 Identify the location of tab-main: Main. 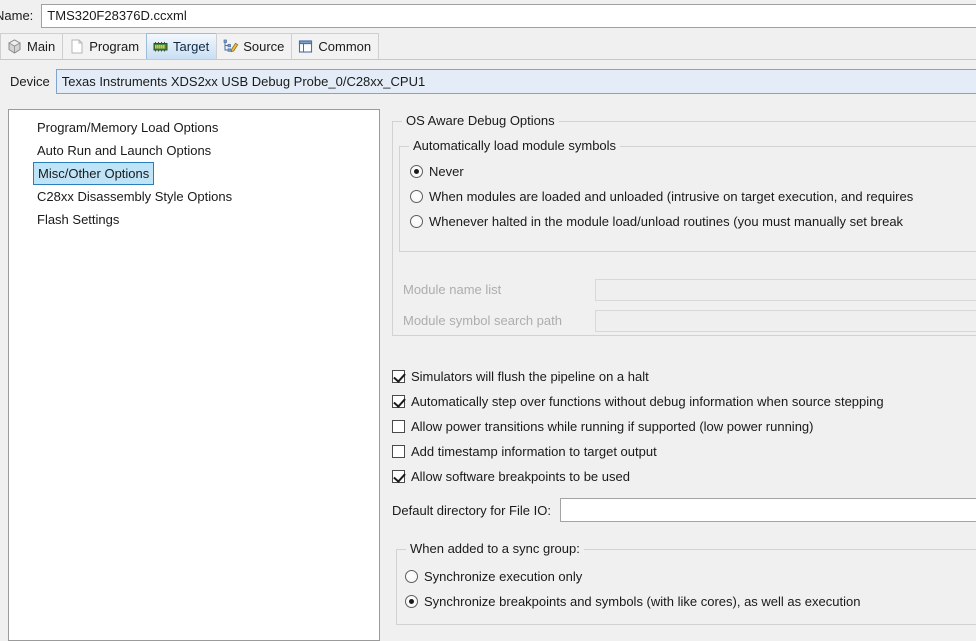
(32, 46).